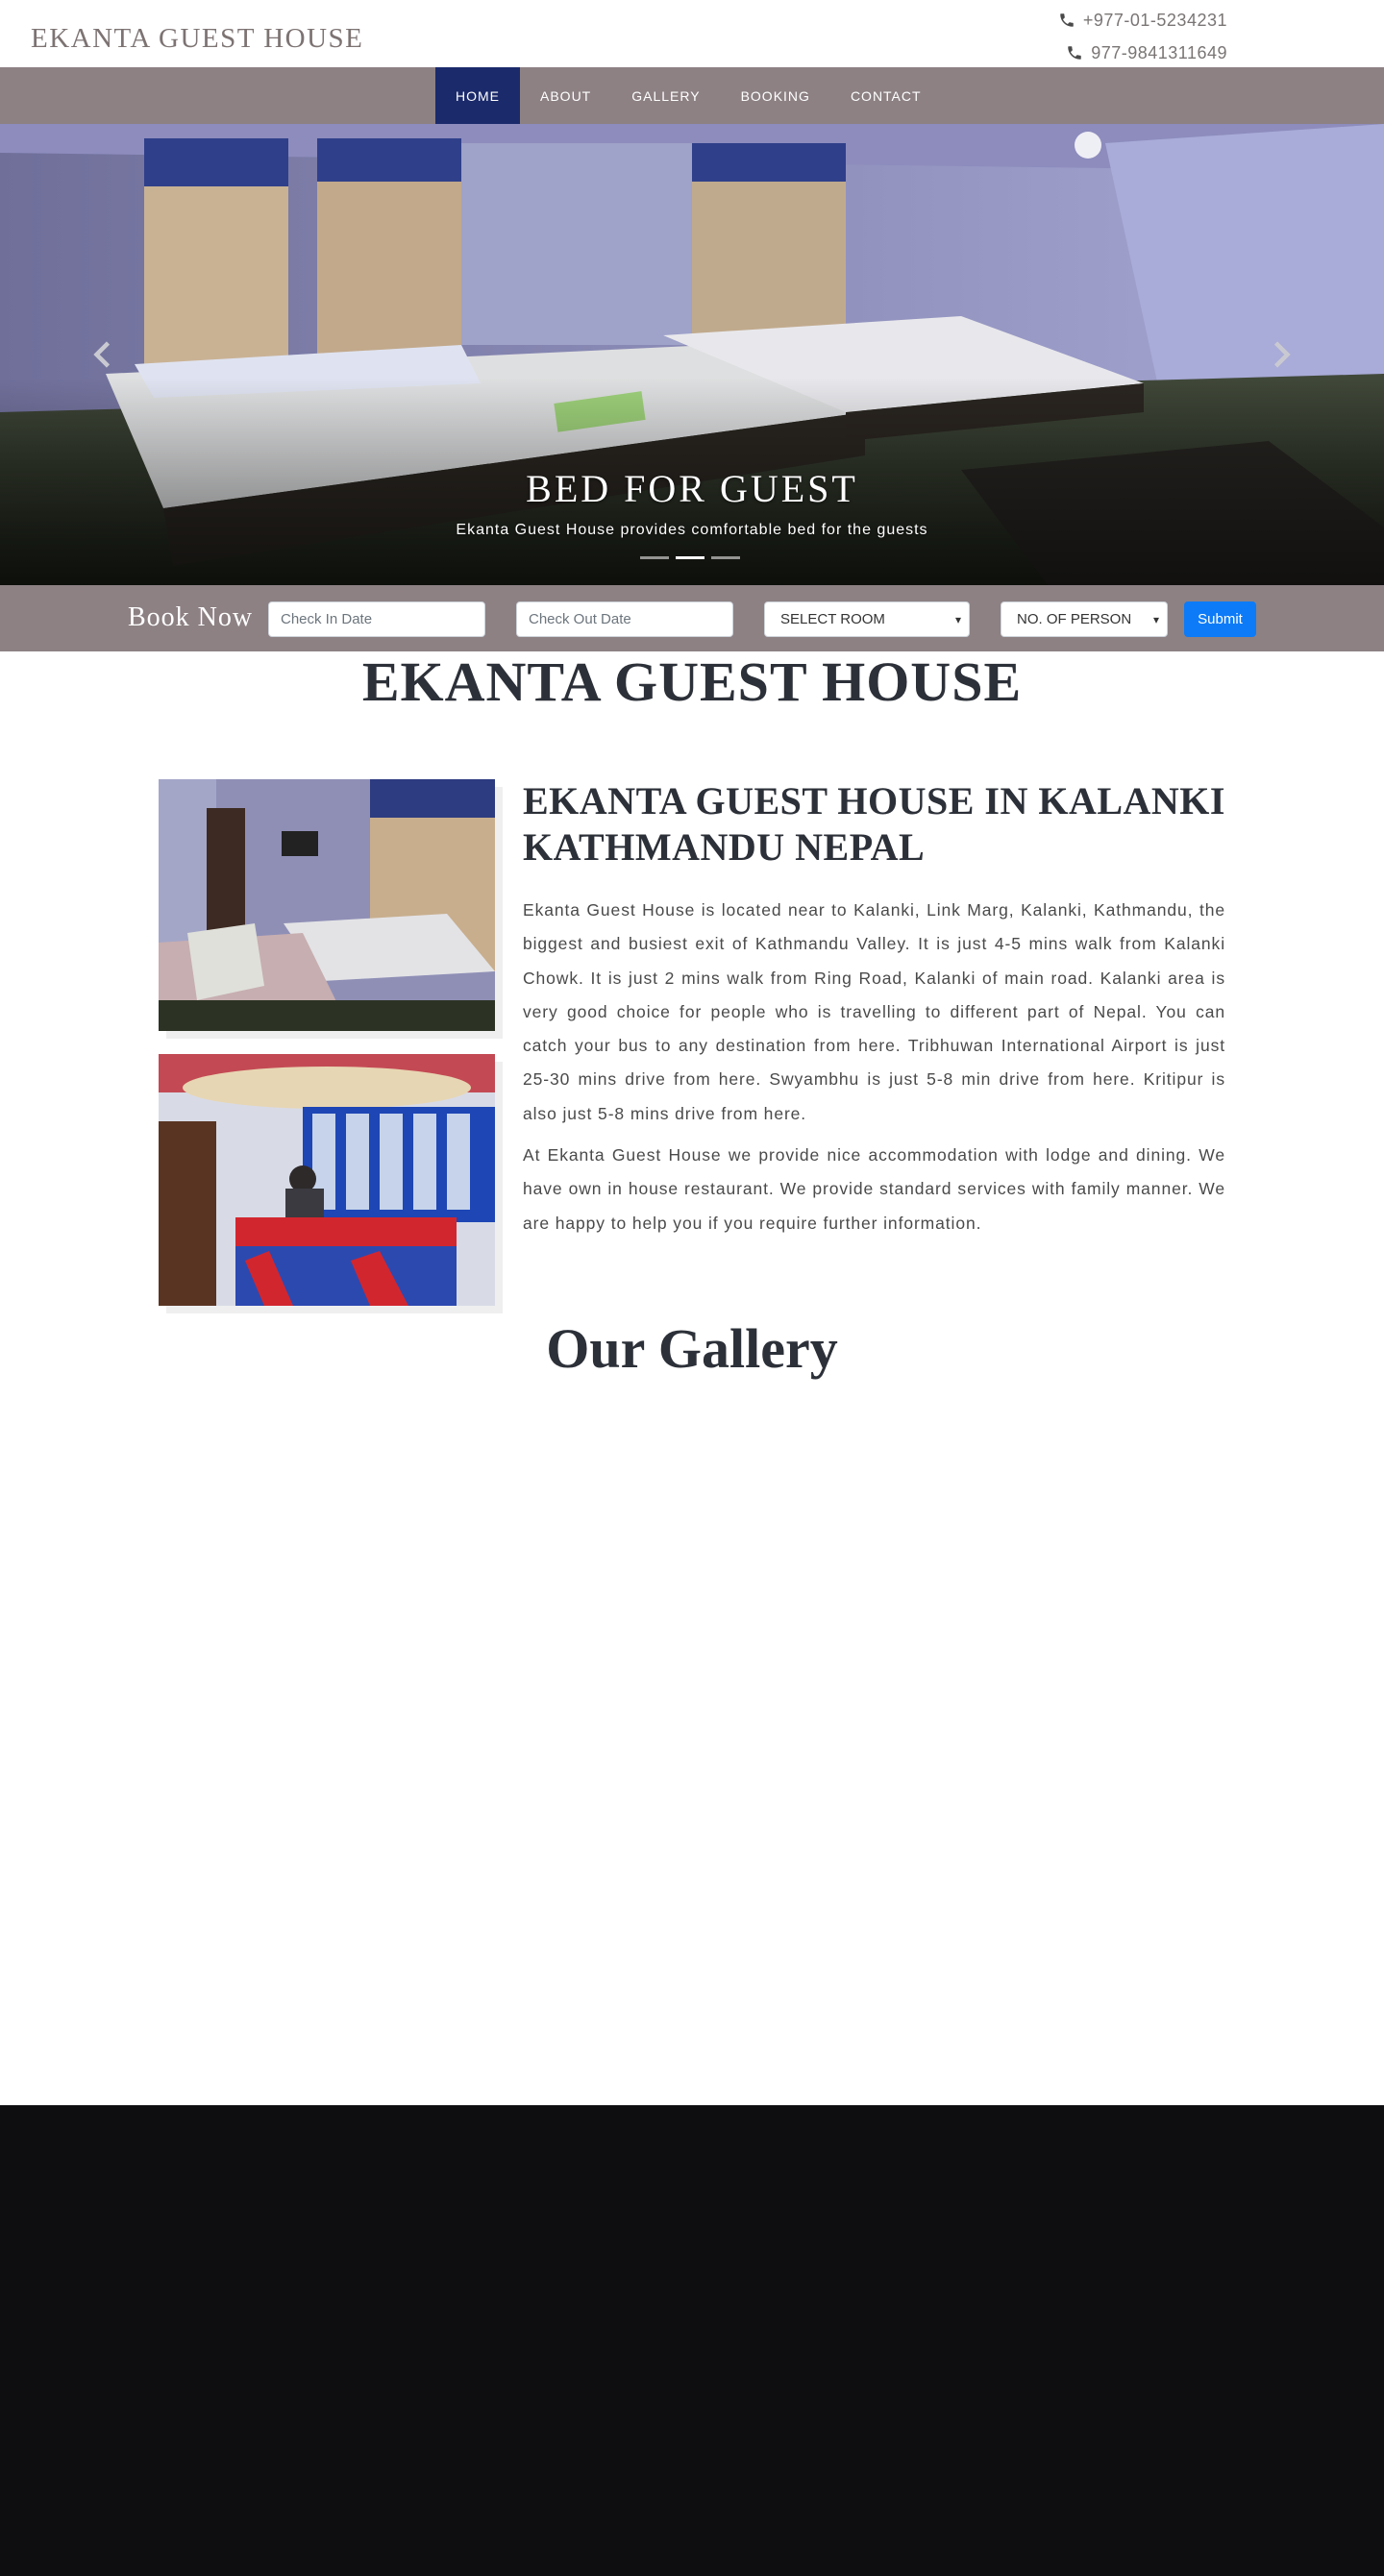 The image size is (1384, 2576). I want to click on person-select: NO. OF PERSON ▾, so click(1084, 619).